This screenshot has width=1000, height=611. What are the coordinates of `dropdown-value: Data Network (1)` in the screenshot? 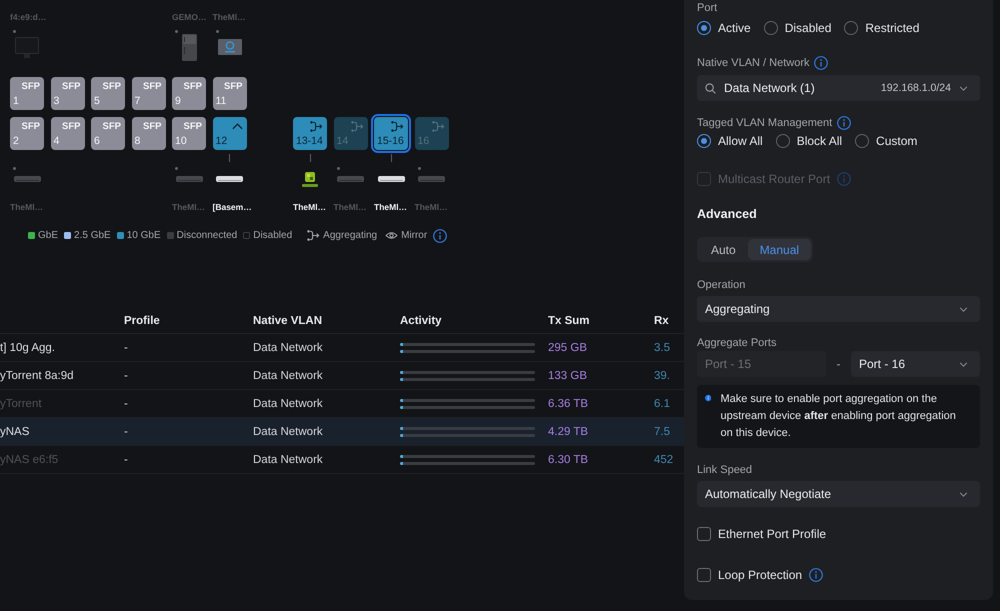 It's located at (770, 88).